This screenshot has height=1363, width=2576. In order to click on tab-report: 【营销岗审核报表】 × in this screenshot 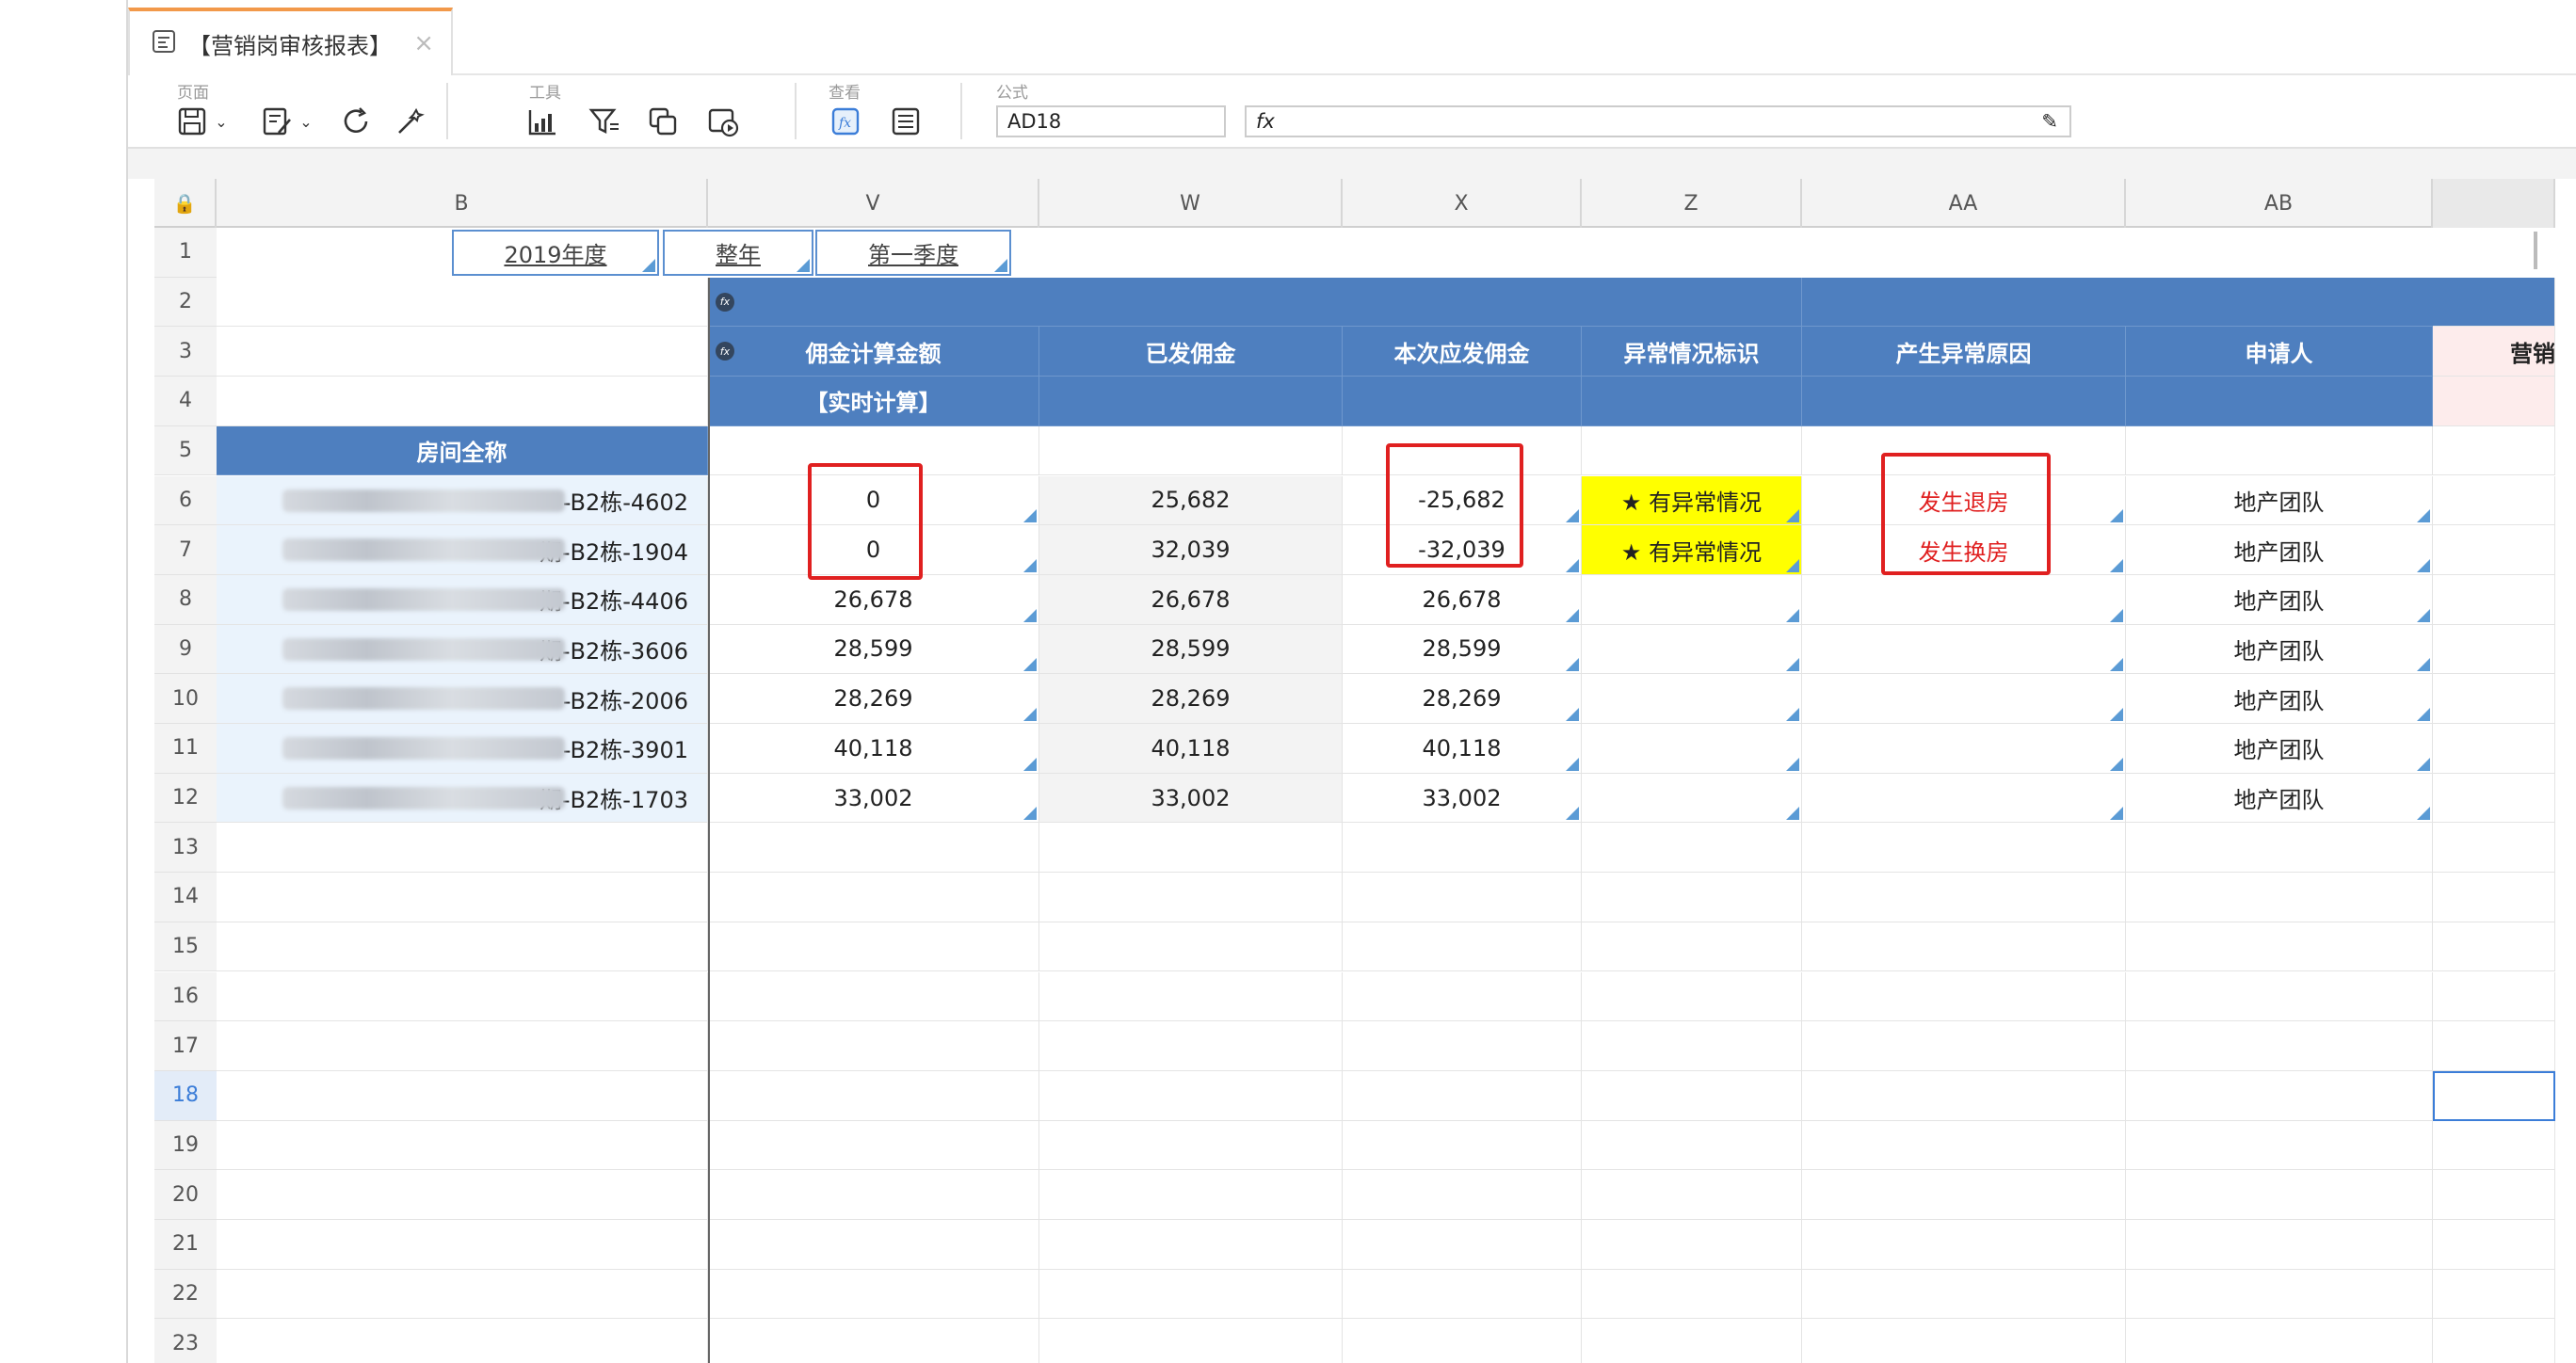, I will do `click(290, 42)`.